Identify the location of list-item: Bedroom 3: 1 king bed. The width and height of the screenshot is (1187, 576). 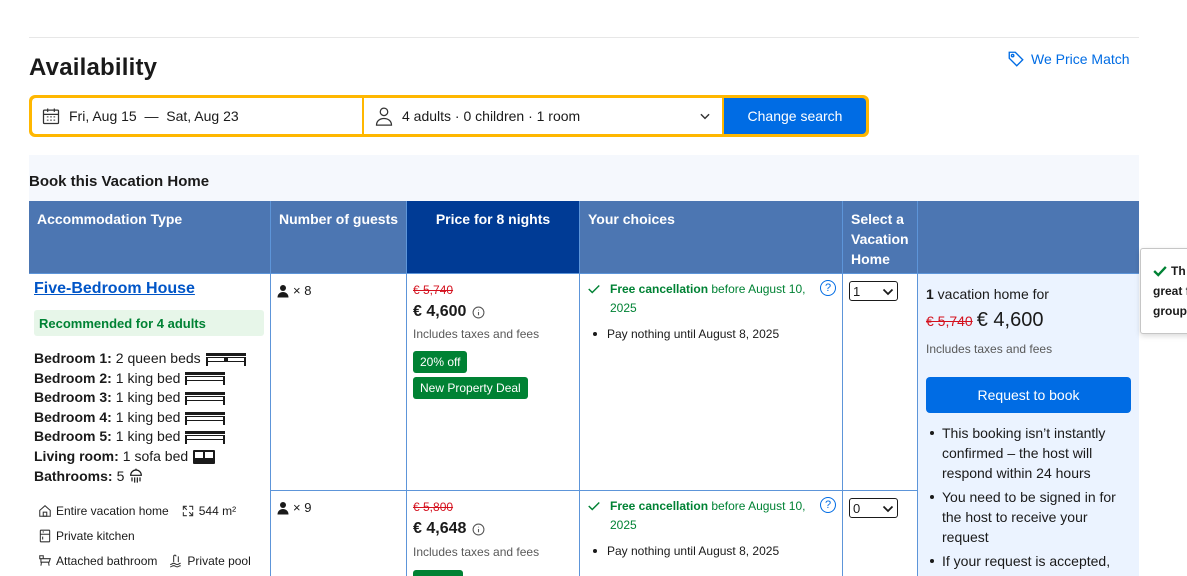
(140, 398).